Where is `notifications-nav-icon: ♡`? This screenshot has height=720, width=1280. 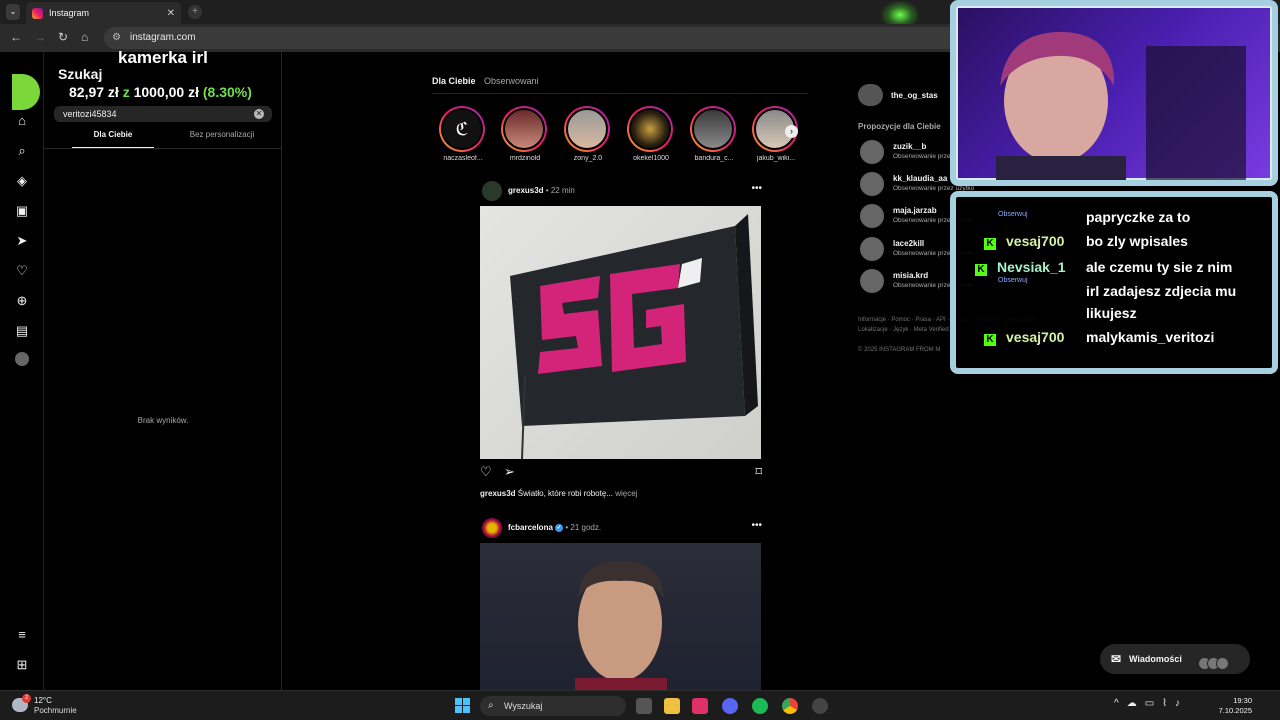
notifications-nav-icon: ♡ is located at coordinates (22, 271).